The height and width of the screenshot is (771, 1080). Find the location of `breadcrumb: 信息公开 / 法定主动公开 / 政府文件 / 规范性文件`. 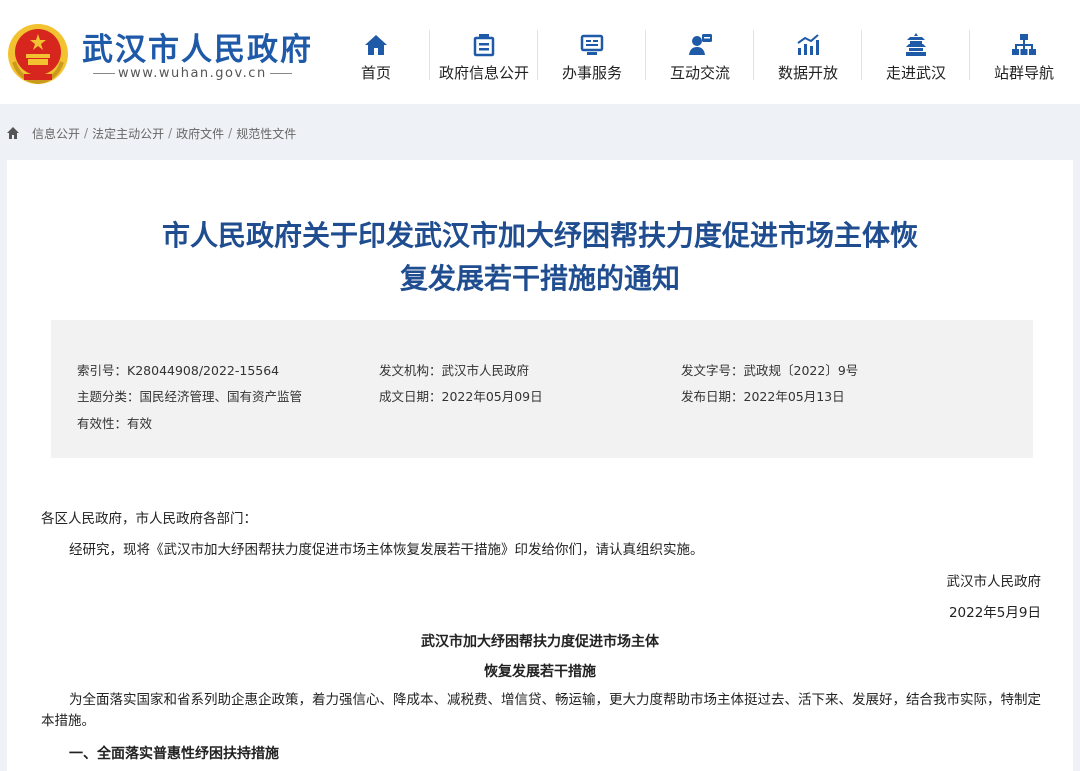

breadcrumb: 信息公开 / 法定主动公开 / 政府文件 / 规范性文件 is located at coordinates (151, 133).